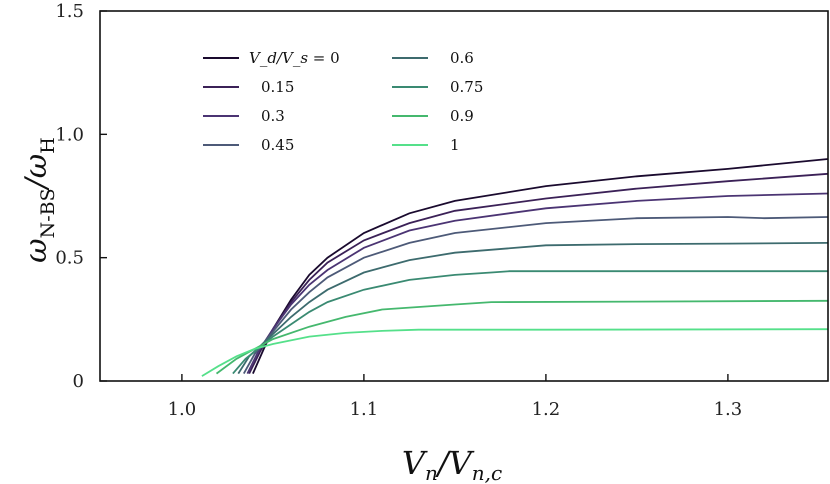 This screenshot has height=484, width=830. What do you see at coordinates (69, 258) in the screenshot?
I see `y-tick-label: 0.5` at bounding box center [69, 258].